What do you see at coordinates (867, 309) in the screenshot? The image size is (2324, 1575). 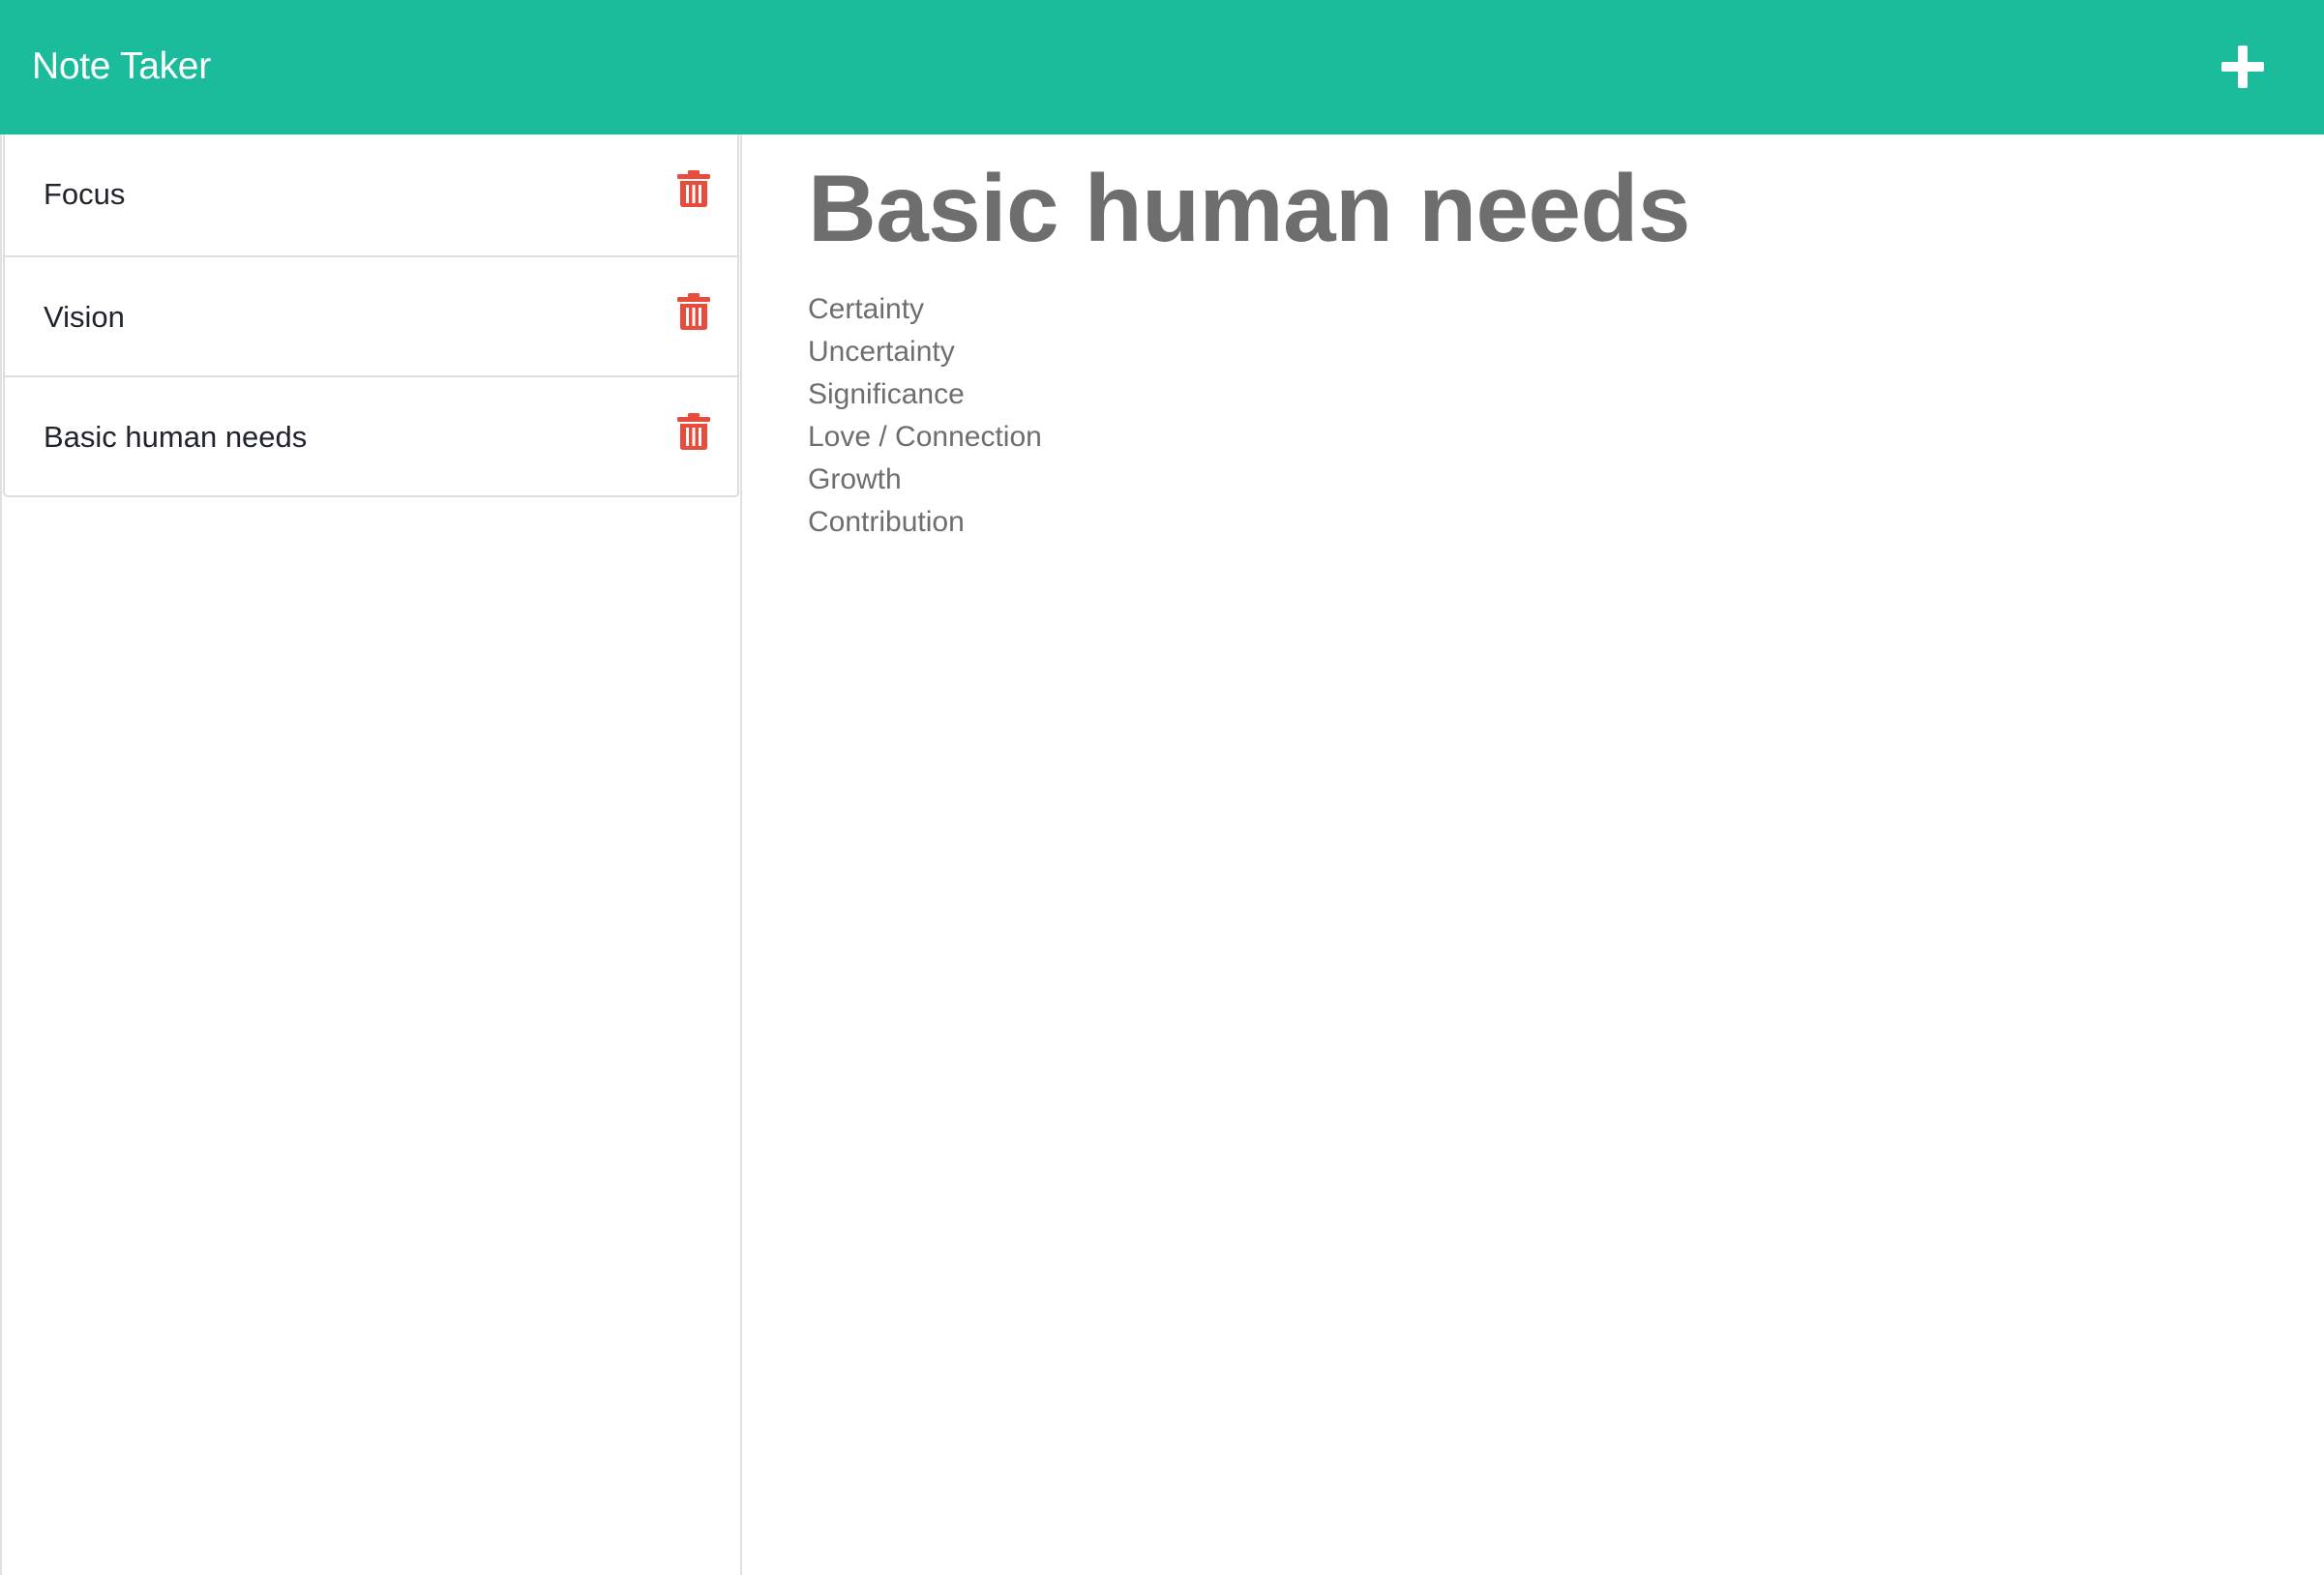 I see `note-text-line: Certainty` at bounding box center [867, 309].